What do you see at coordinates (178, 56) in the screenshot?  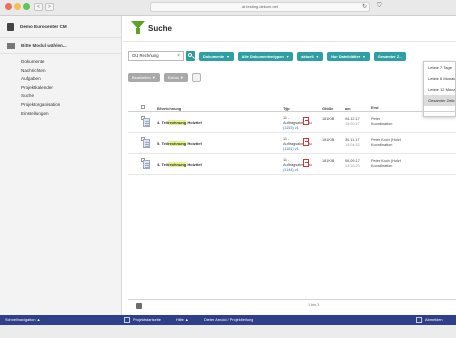 I see `clear-search-icon: ×` at bounding box center [178, 56].